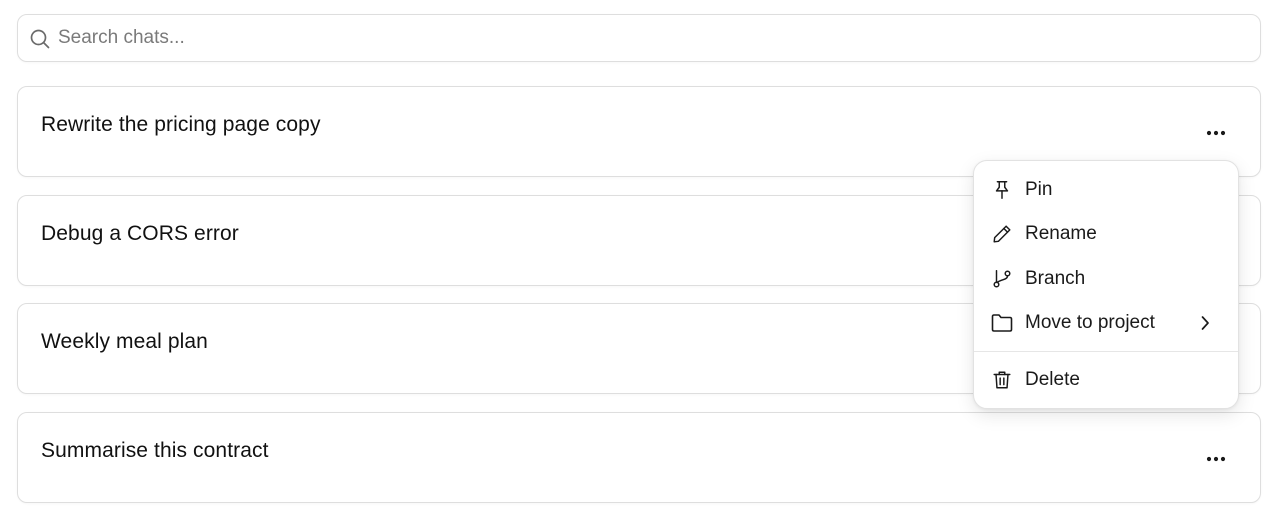 The image size is (1280, 515). I want to click on pencil-icon, so click(1002, 234).